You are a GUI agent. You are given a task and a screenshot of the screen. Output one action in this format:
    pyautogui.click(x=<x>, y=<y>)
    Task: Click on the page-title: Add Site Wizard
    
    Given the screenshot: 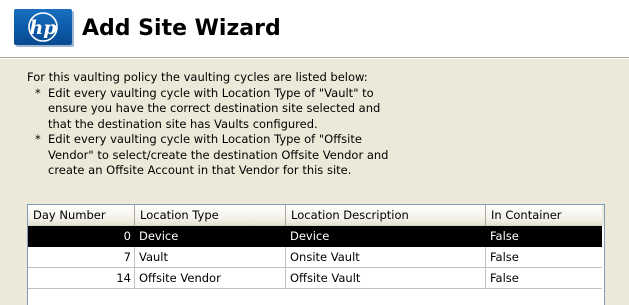 What is the action you would take?
    pyautogui.click(x=181, y=28)
    